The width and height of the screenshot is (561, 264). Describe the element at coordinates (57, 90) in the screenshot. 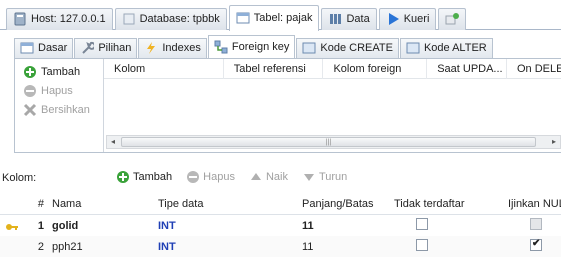

I see `fk-delete-label: Hapus` at that location.